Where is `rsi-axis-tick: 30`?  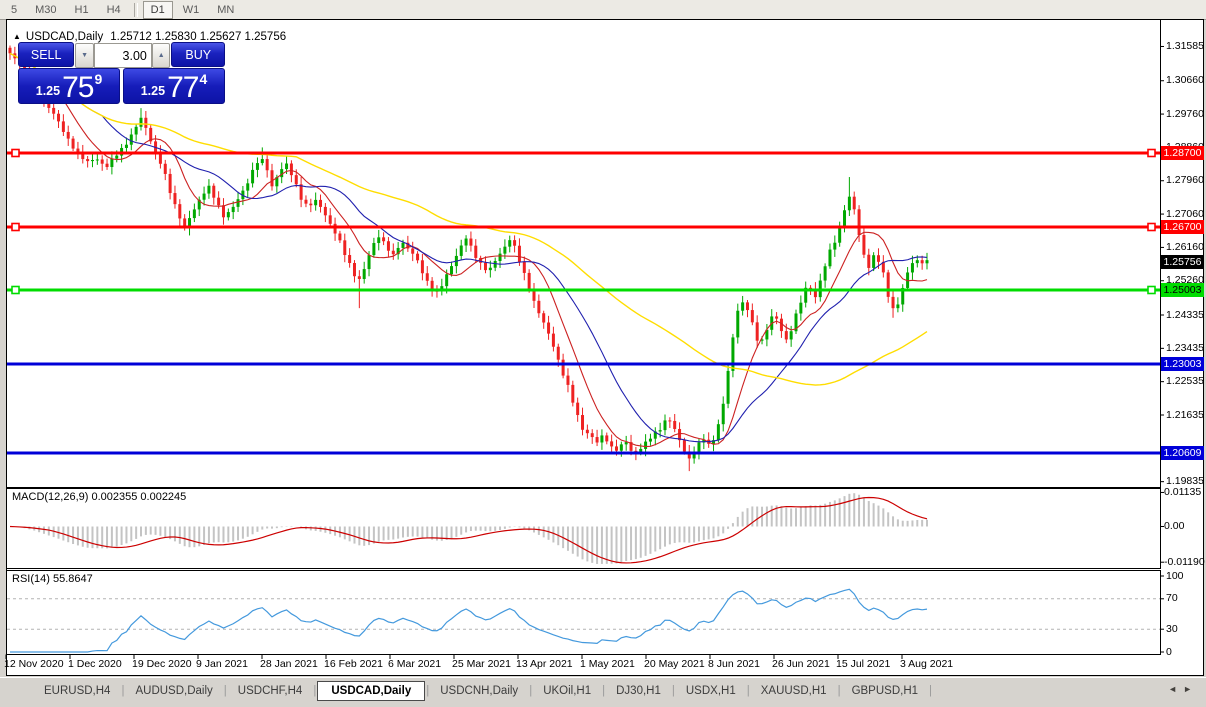
rsi-axis-tick: 30 is located at coordinates (1172, 628).